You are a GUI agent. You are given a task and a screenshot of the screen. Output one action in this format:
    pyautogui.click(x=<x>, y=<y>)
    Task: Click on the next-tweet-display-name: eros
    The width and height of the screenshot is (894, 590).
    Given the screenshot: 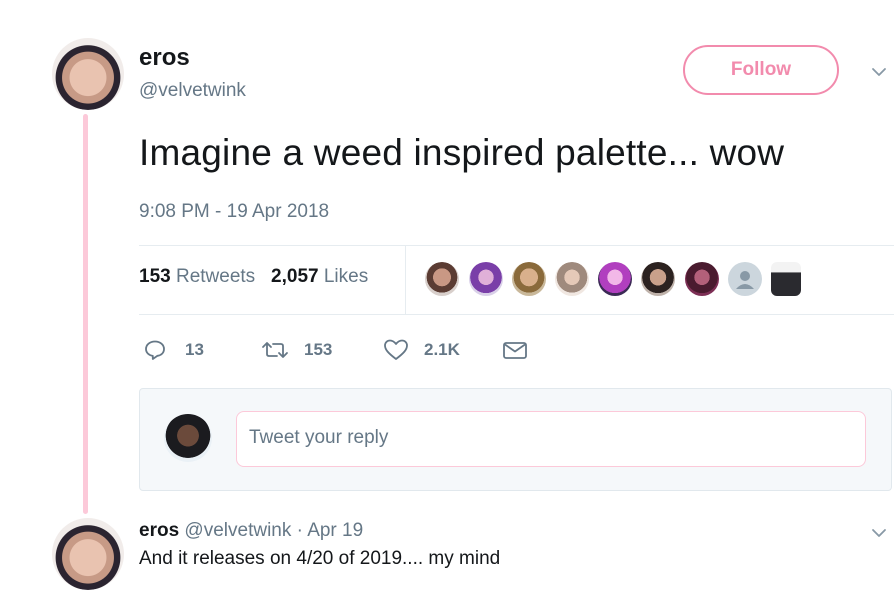 What is the action you would take?
    pyautogui.click(x=159, y=530)
    